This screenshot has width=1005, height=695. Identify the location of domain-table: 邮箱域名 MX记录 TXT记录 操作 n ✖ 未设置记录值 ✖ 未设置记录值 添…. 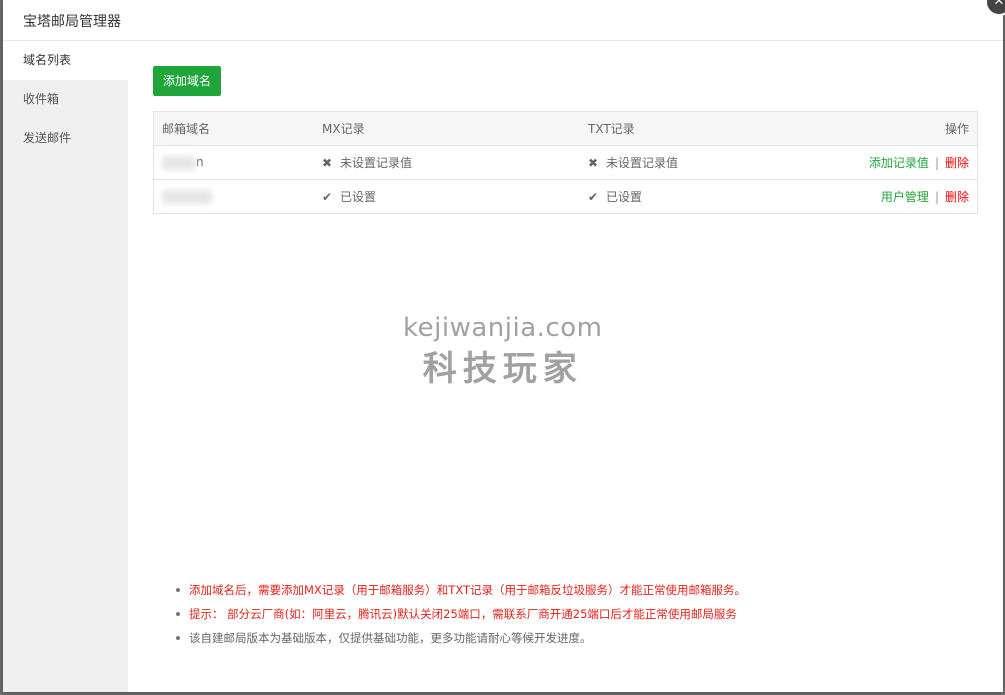
(565, 162).